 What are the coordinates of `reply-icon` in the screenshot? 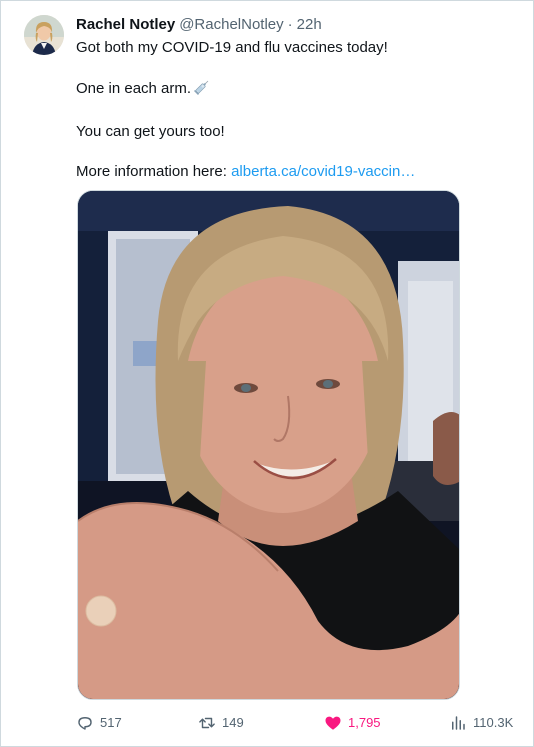 It's located at (85, 723).